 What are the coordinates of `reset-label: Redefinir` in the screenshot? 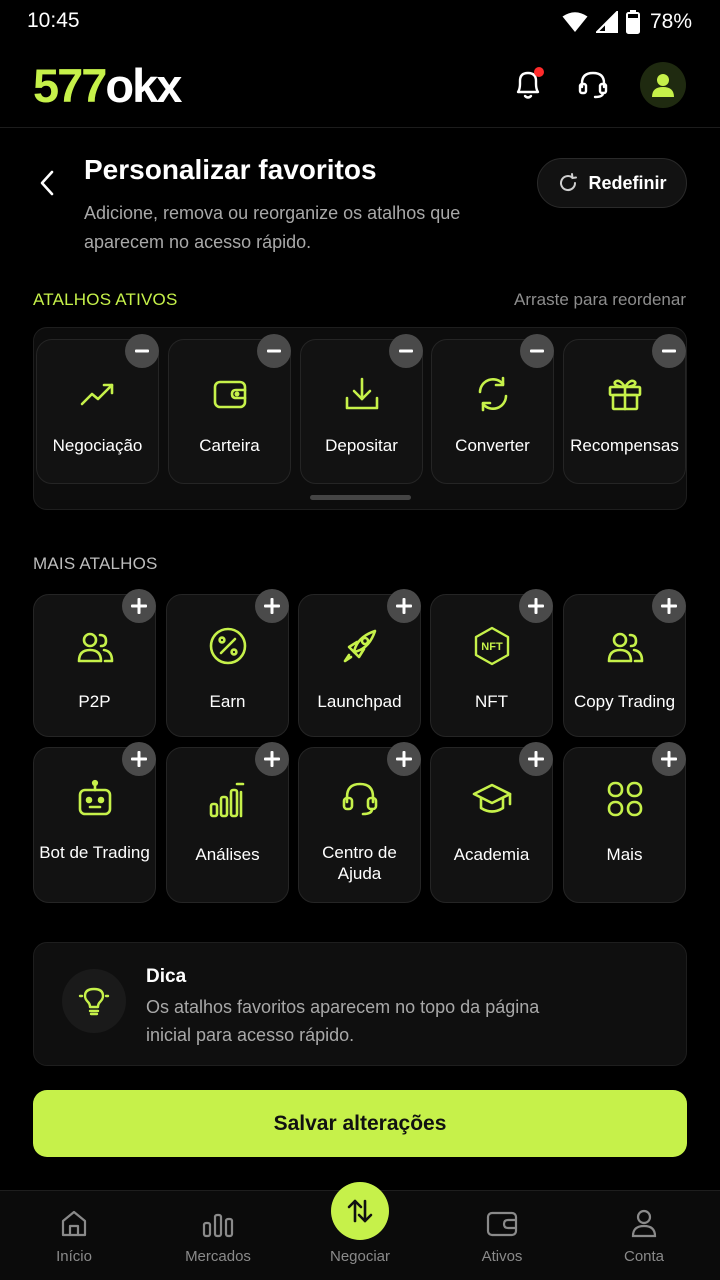 It's located at (627, 182).